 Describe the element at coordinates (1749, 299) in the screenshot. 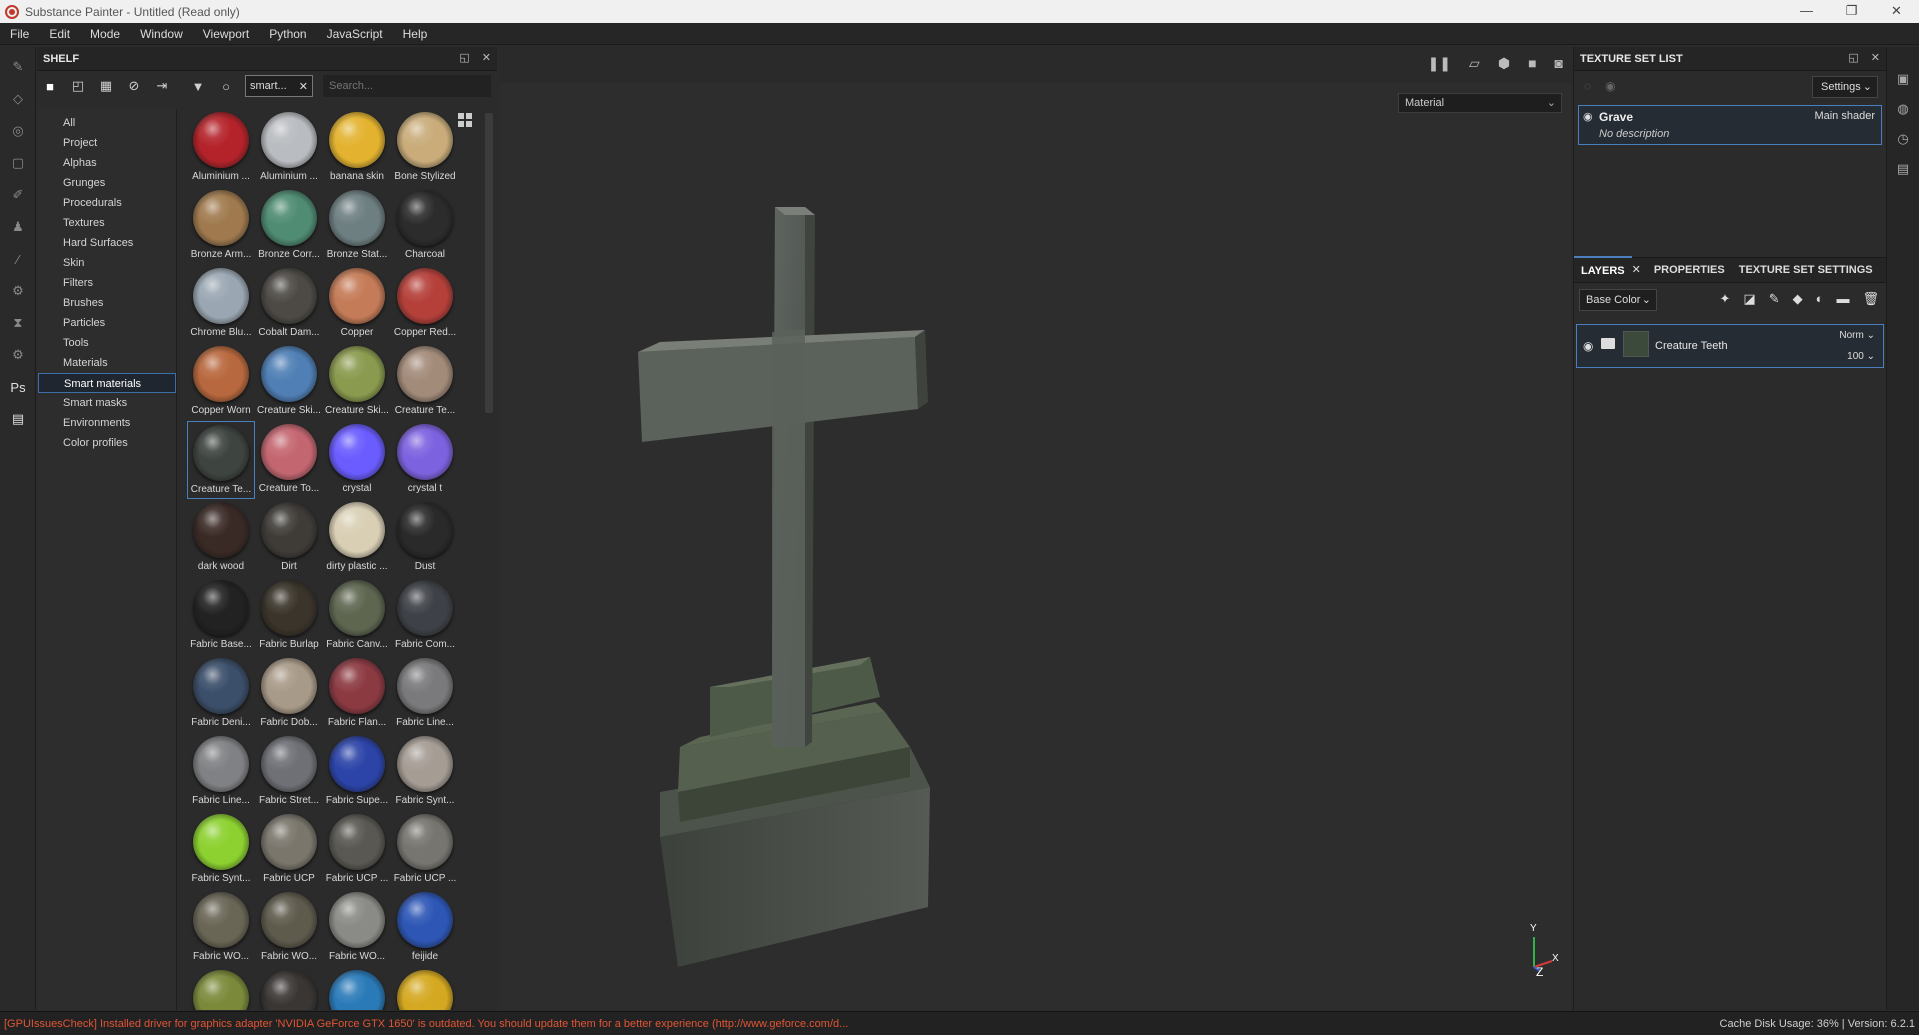

I see `add-mask-icon: ◪` at that location.